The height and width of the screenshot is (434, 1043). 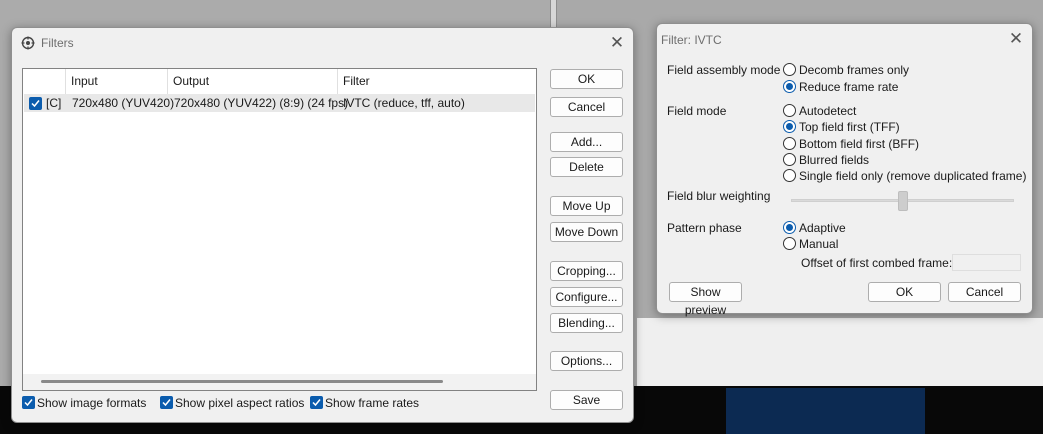 What do you see at coordinates (789, 175) in the screenshot?
I see `single-field-only-radio` at bounding box center [789, 175].